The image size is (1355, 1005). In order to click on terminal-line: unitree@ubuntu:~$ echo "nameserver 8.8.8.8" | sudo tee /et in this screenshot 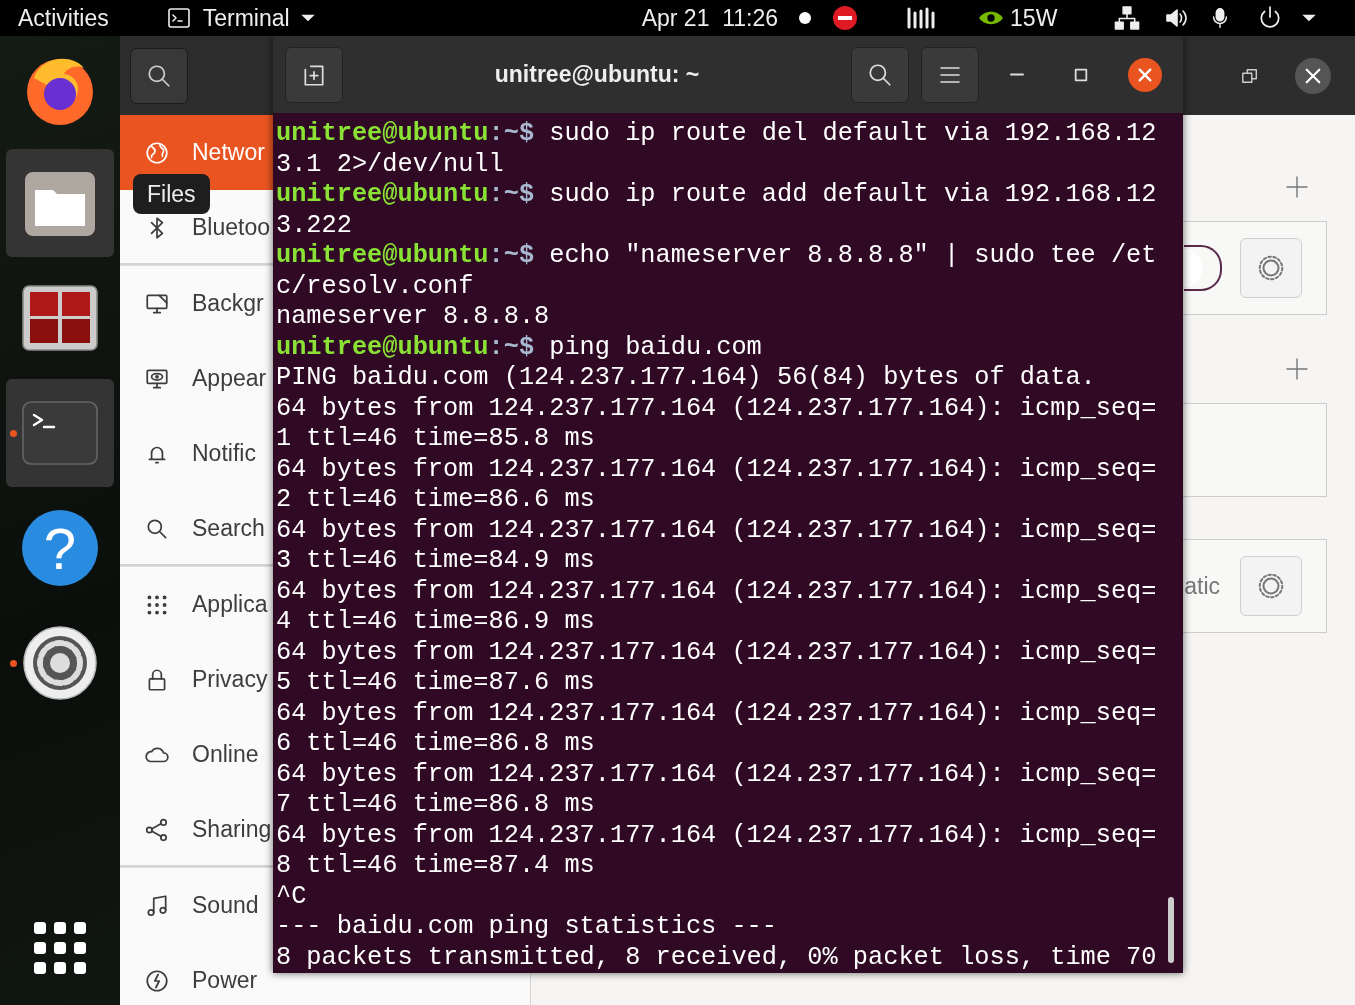, I will do `click(716, 256)`.